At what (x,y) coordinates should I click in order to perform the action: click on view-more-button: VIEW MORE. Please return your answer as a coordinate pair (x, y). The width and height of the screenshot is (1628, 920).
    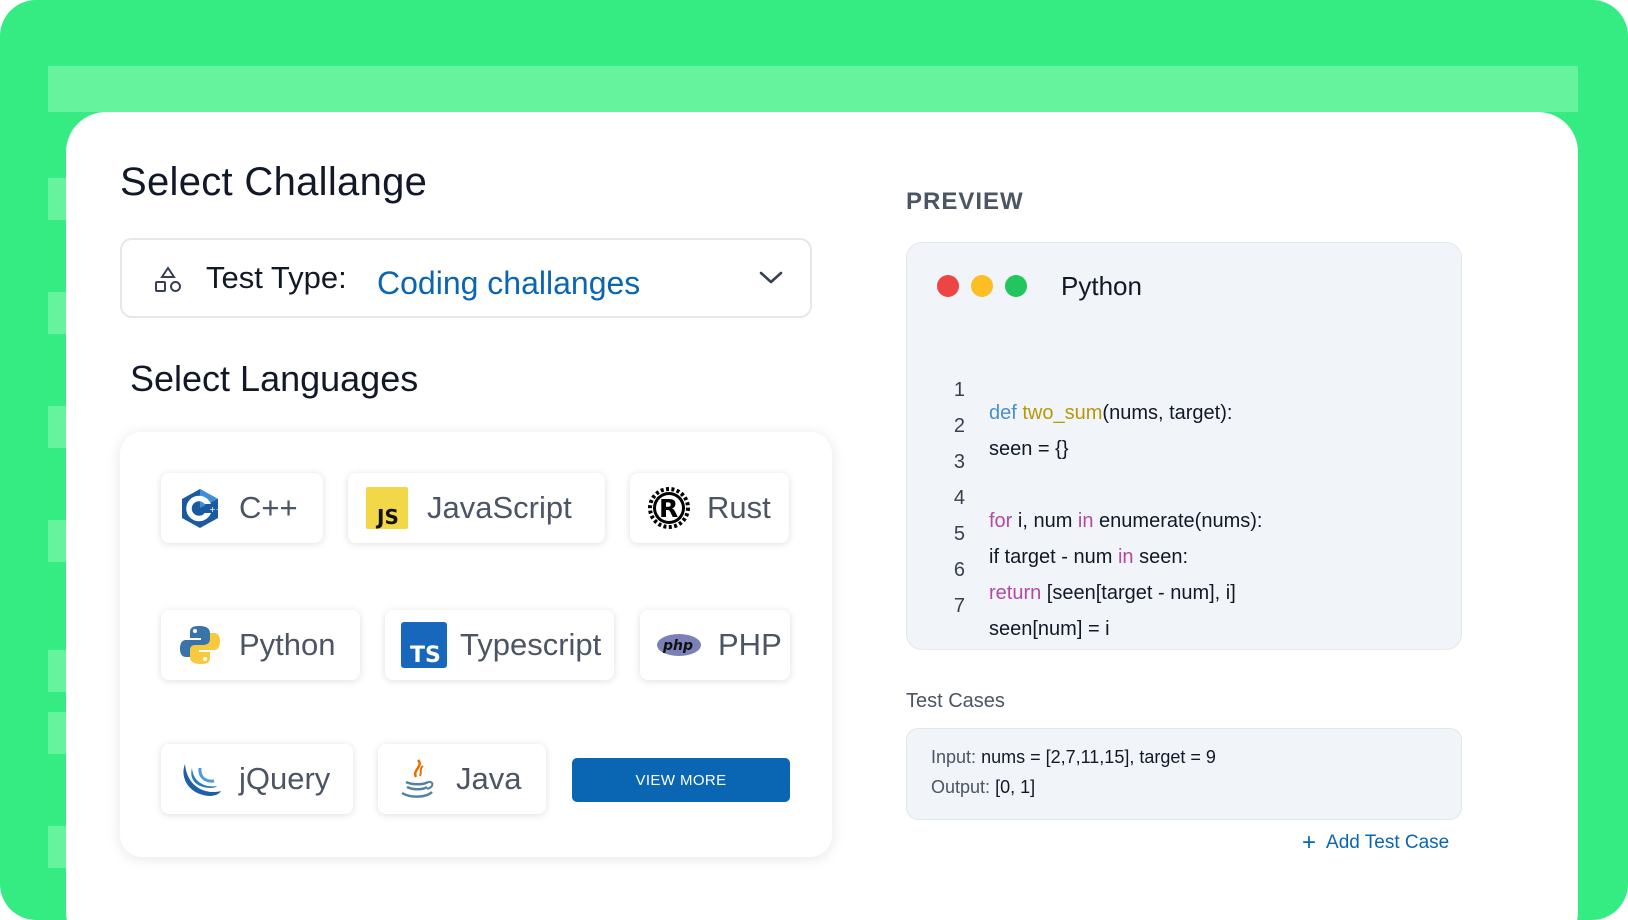
    Looking at the image, I should click on (681, 780).